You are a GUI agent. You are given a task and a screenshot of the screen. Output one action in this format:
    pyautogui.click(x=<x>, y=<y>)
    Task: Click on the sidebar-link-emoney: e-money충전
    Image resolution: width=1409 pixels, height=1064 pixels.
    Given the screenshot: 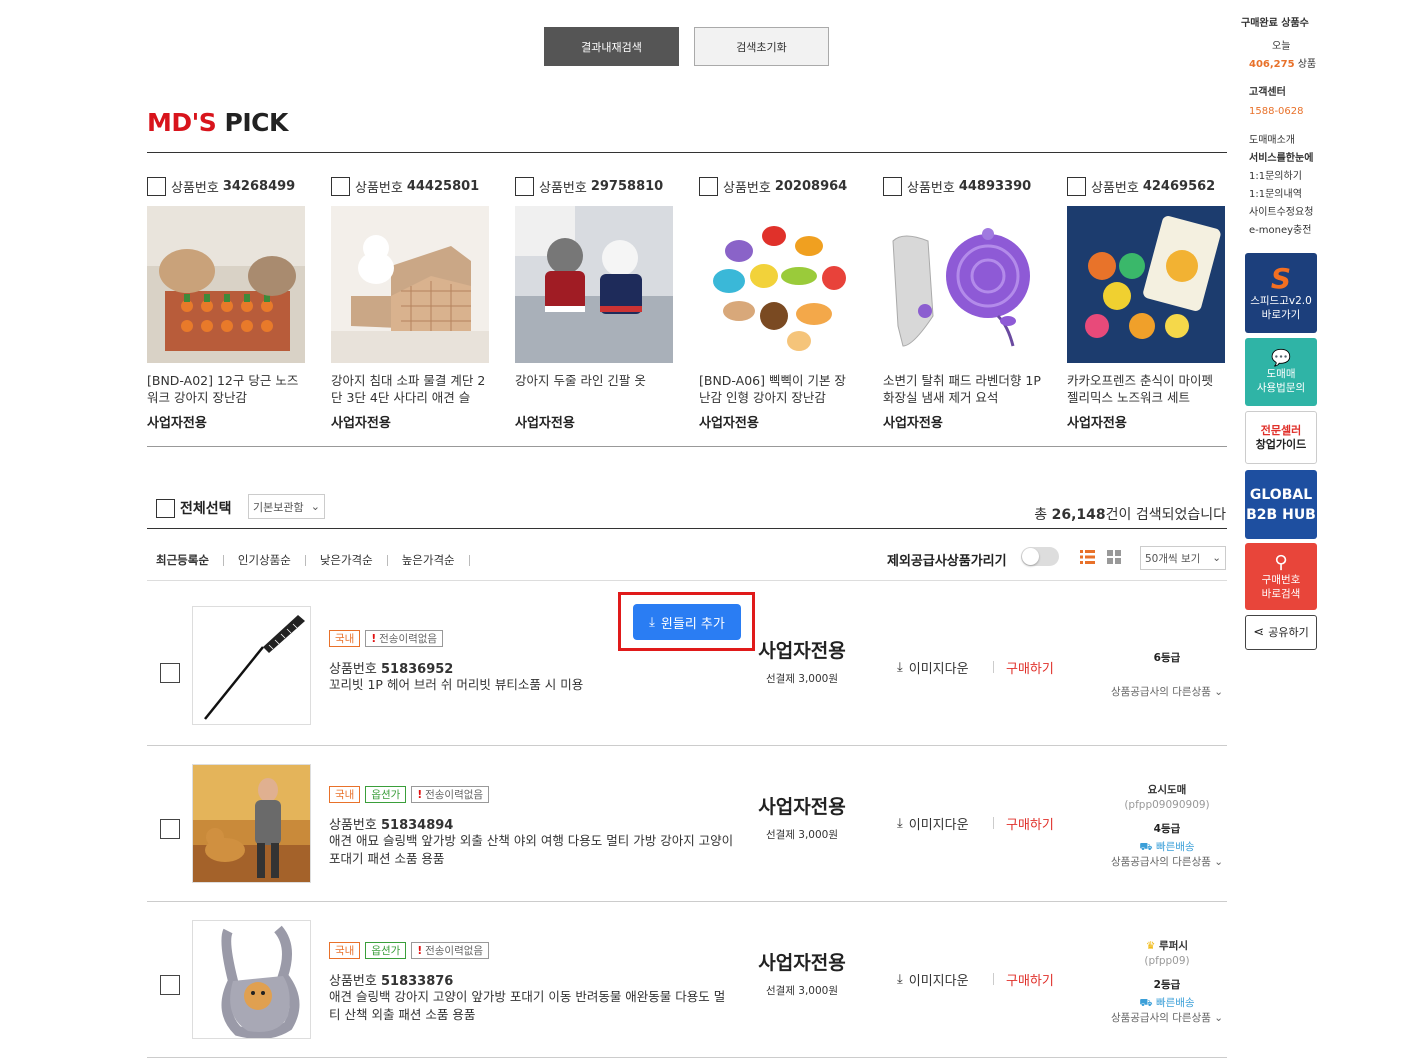 What is the action you would take?
    pyautogui.click(x=1281, y=231)
    